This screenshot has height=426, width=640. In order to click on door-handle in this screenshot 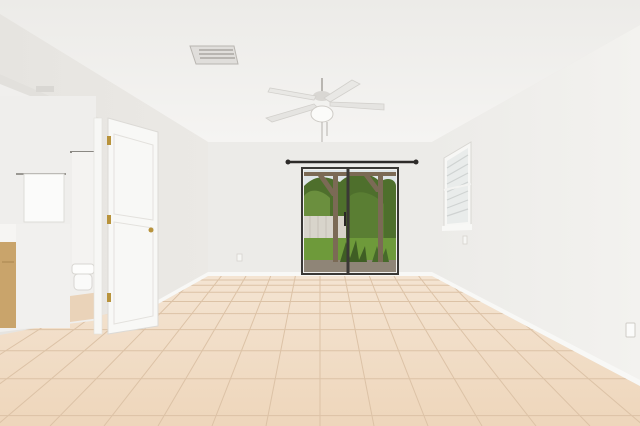, I will do `click(345, 219)`.